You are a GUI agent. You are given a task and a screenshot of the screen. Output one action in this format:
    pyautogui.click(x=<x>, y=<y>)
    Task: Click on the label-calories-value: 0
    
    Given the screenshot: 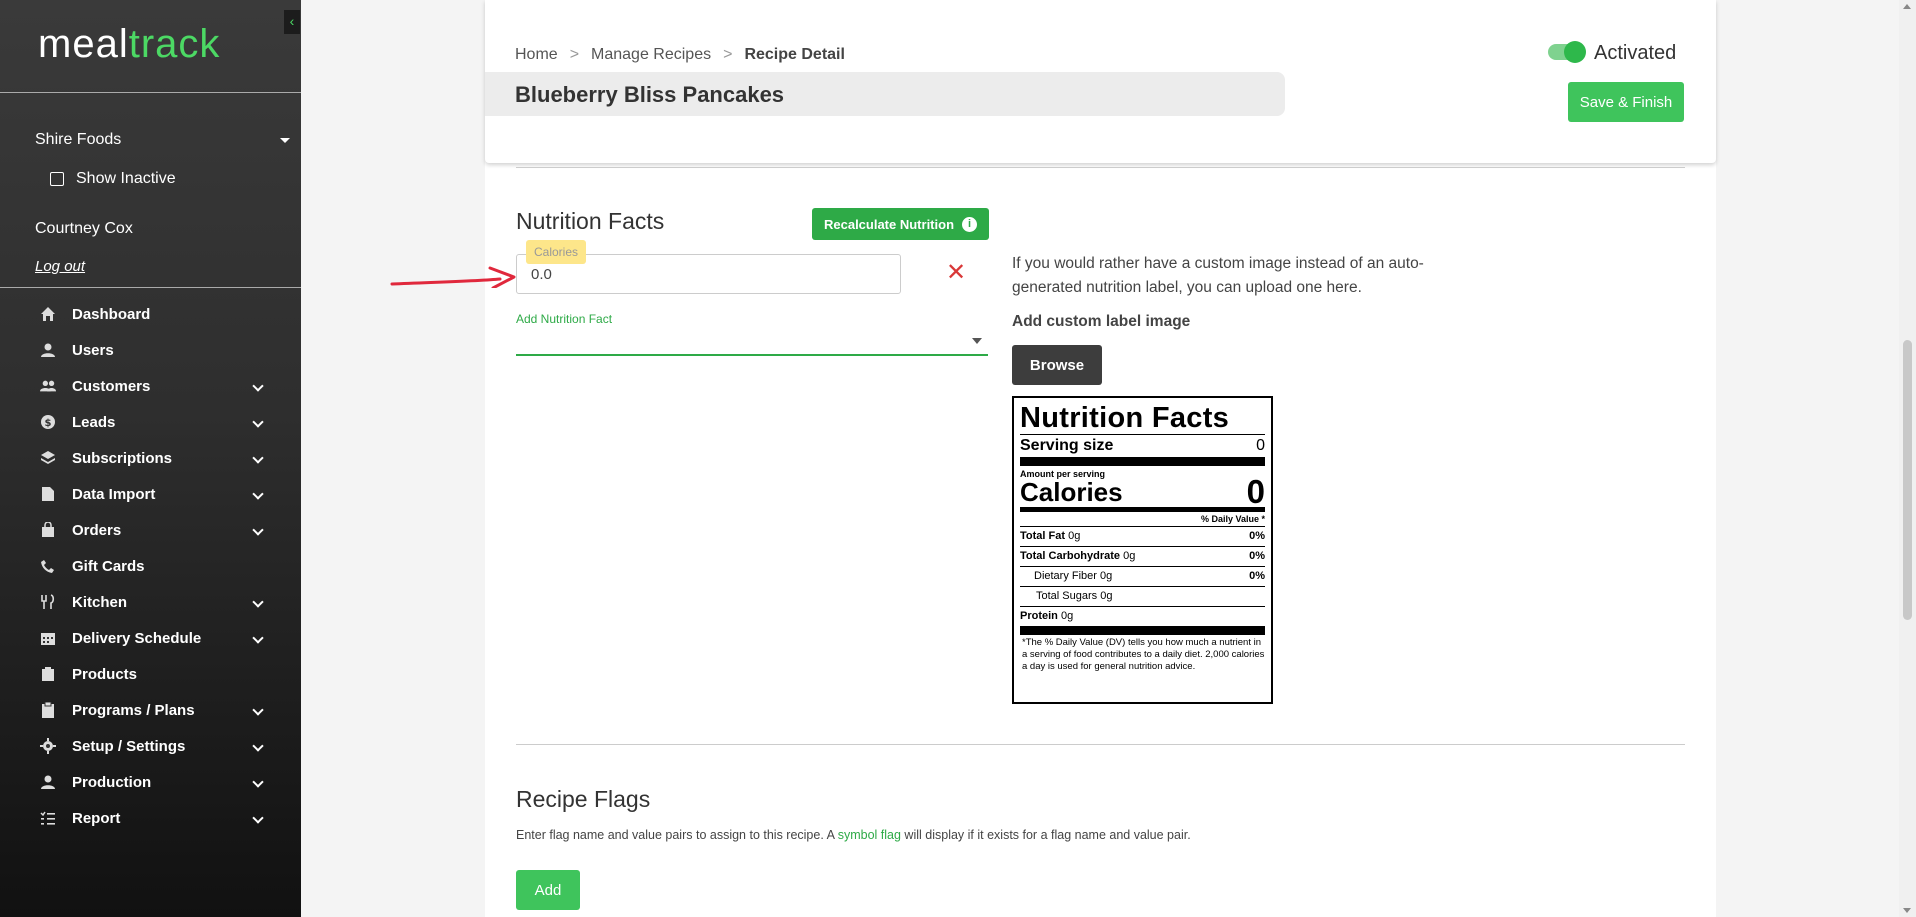 What is the action you would take?
    pyautogui.click(x=1255, y=491)
    